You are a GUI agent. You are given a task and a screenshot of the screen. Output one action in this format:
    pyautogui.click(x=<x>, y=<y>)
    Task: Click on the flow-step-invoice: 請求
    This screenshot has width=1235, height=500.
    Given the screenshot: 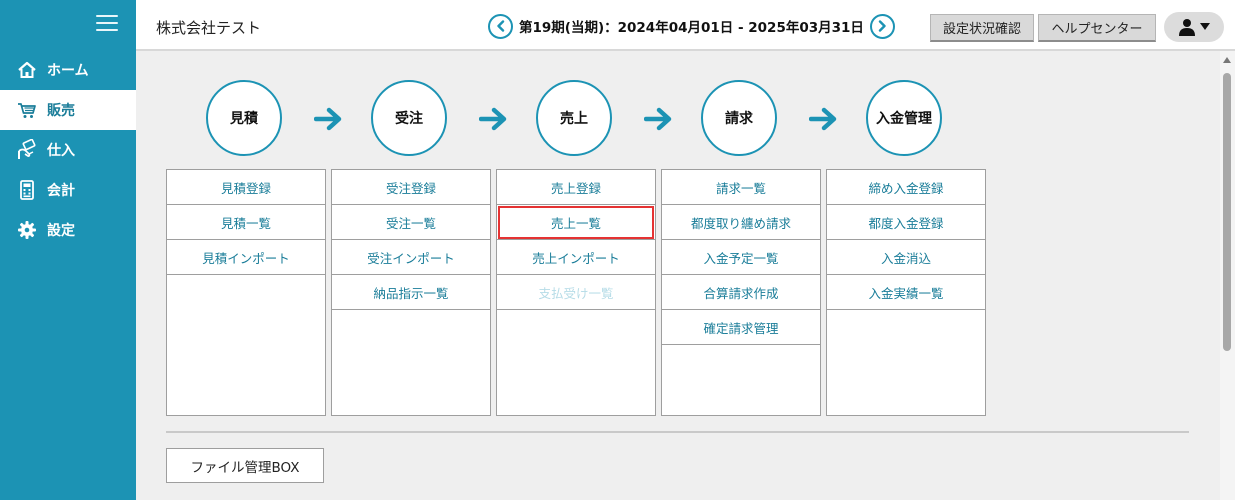 What is the action you would take?
    pyautogui.click(x=739, y=118)
    